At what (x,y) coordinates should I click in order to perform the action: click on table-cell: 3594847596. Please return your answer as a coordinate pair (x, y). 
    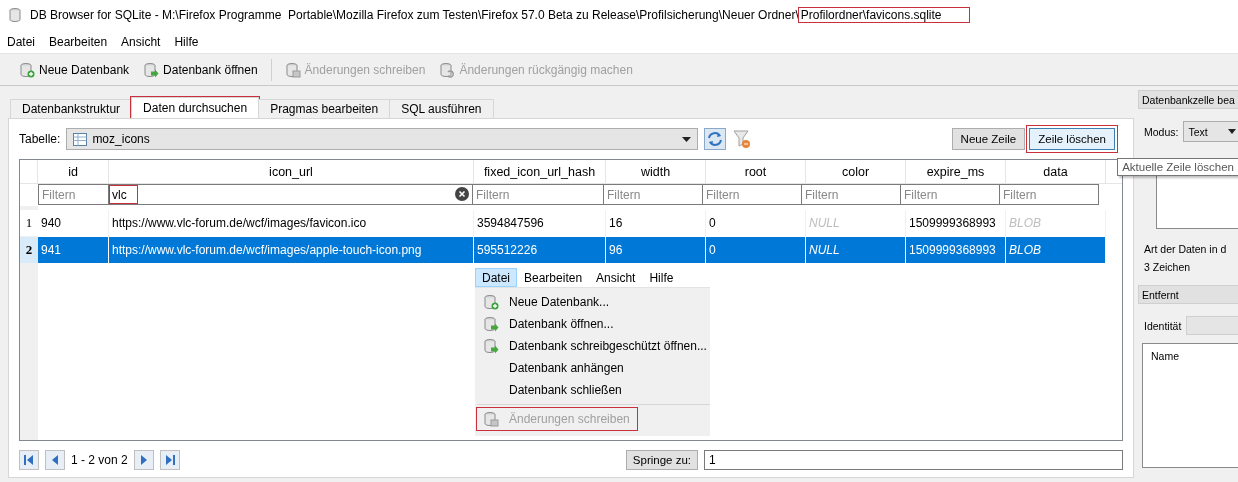
    Looking at the image, I should click on (540, 223).